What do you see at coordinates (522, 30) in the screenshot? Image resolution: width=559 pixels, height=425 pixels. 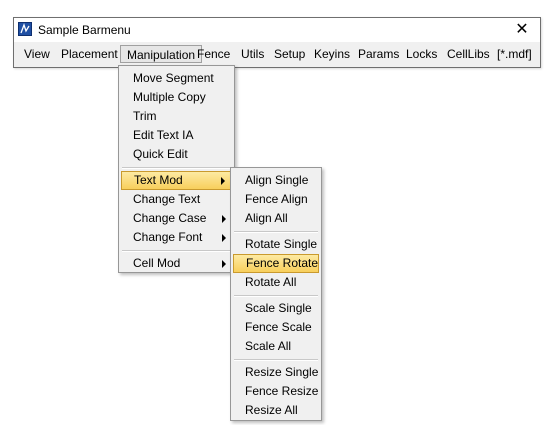 I see `close-icon: ✕` at bounding box center [522, 30].